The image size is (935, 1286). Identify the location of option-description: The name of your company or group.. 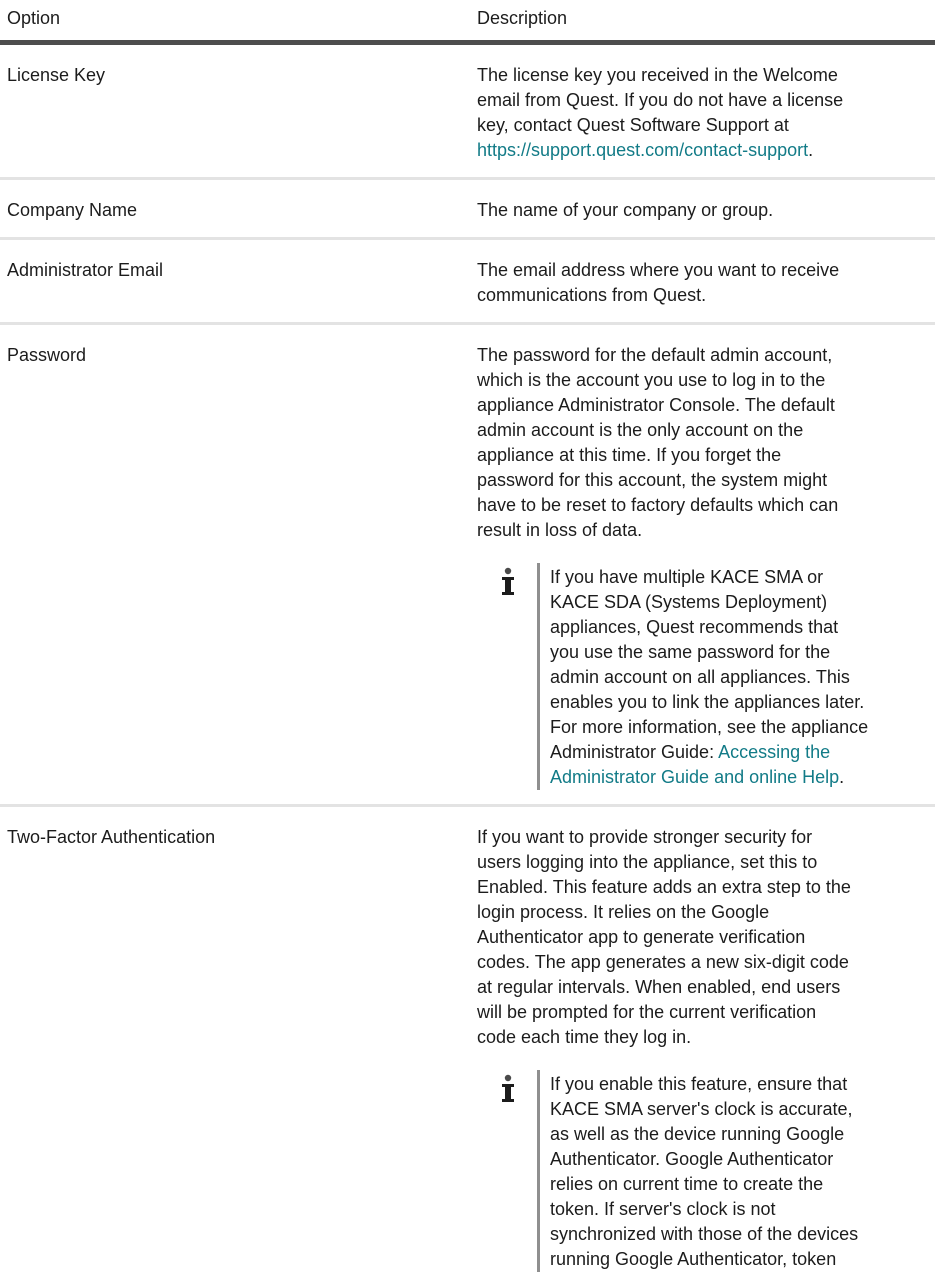
(667, 208).